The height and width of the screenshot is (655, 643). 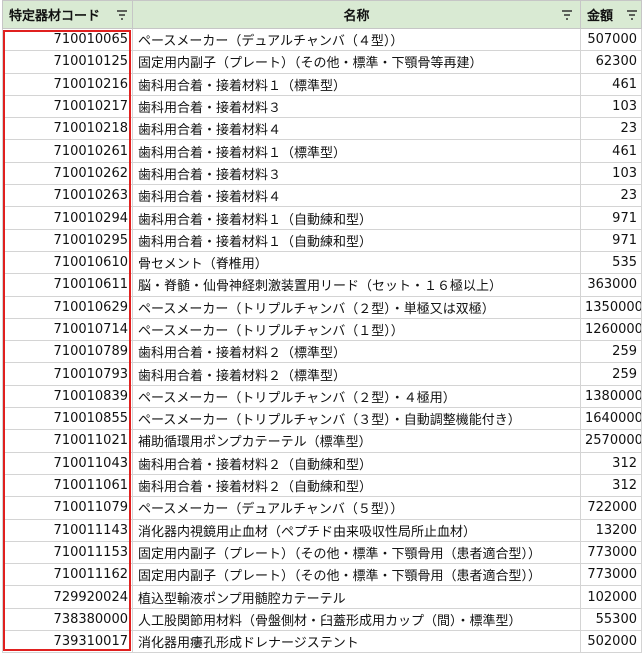 What do you see at coordinates (611, 62) in the screenshot?
I see `amount-cell: 62300` at bounding box center [611, 62].